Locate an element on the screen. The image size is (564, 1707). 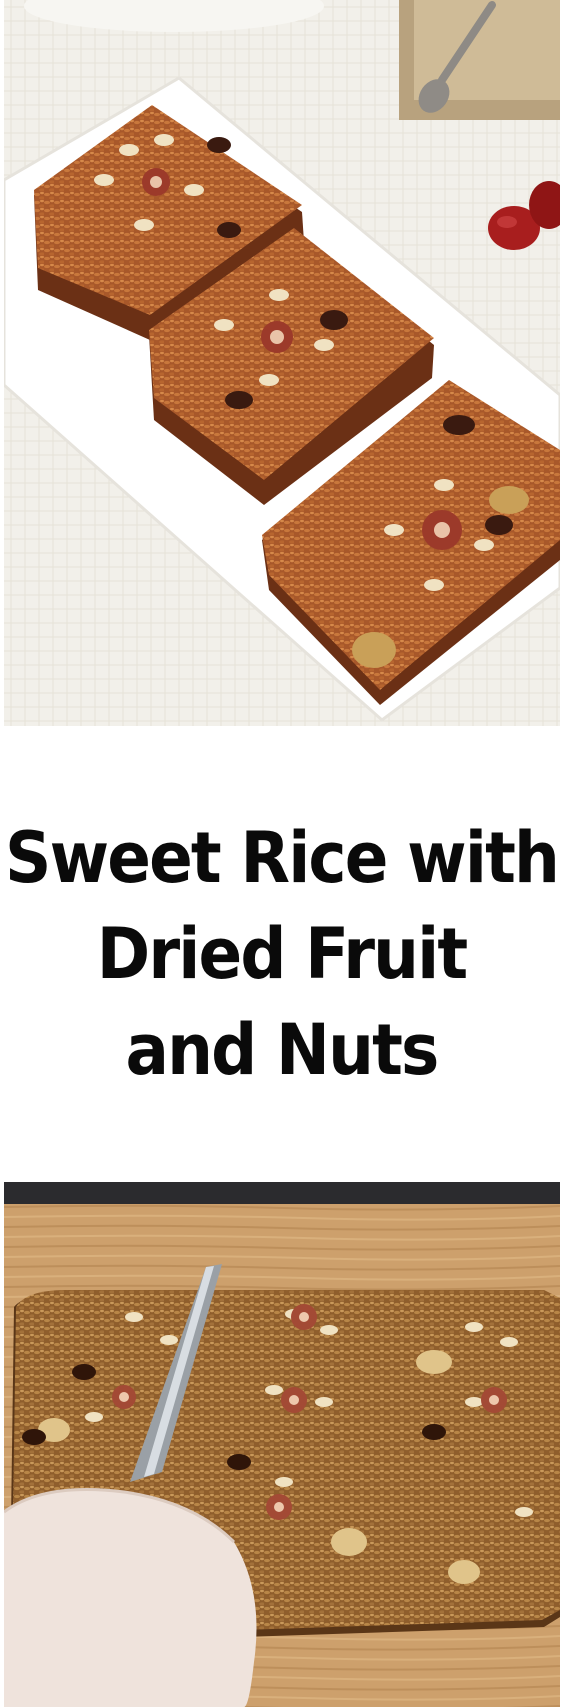
counter-edge is located at coordinates (282, 1193).